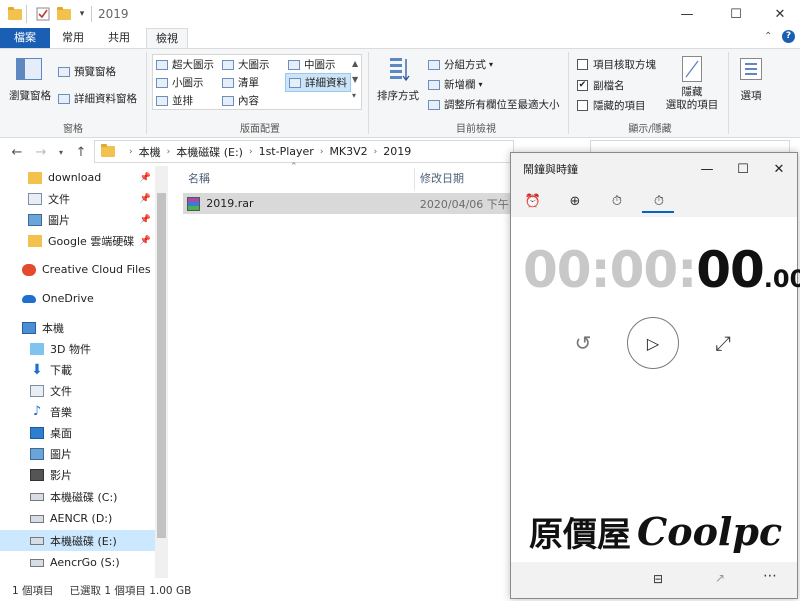 Image resolution: width=800 pixels, height=601 pixels. Describe the element at coordinates (720, 578) in the screenshot. I see `share-icon: ↗` at that location.